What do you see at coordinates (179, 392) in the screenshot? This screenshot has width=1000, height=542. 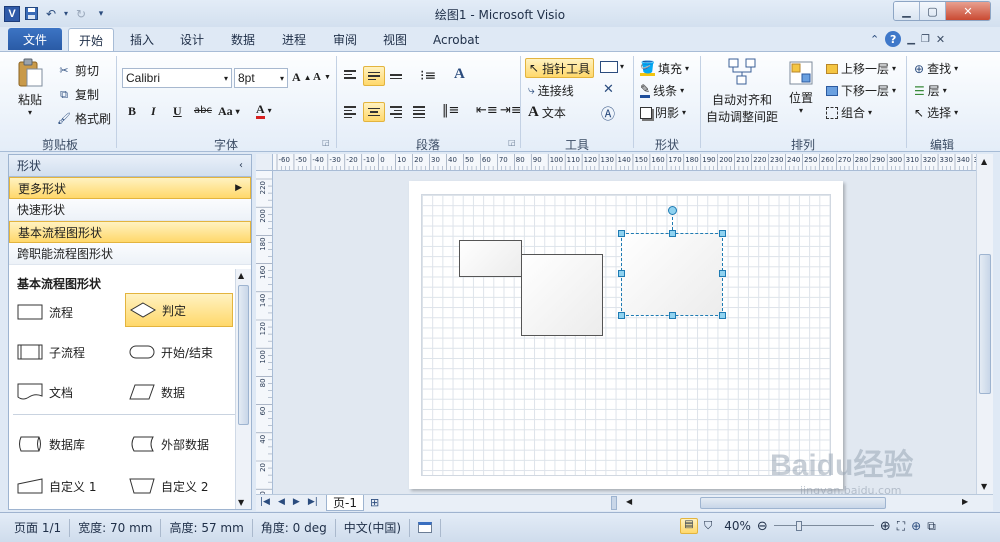 I see `shape-data: 数据` at bounding box center [179, 392].